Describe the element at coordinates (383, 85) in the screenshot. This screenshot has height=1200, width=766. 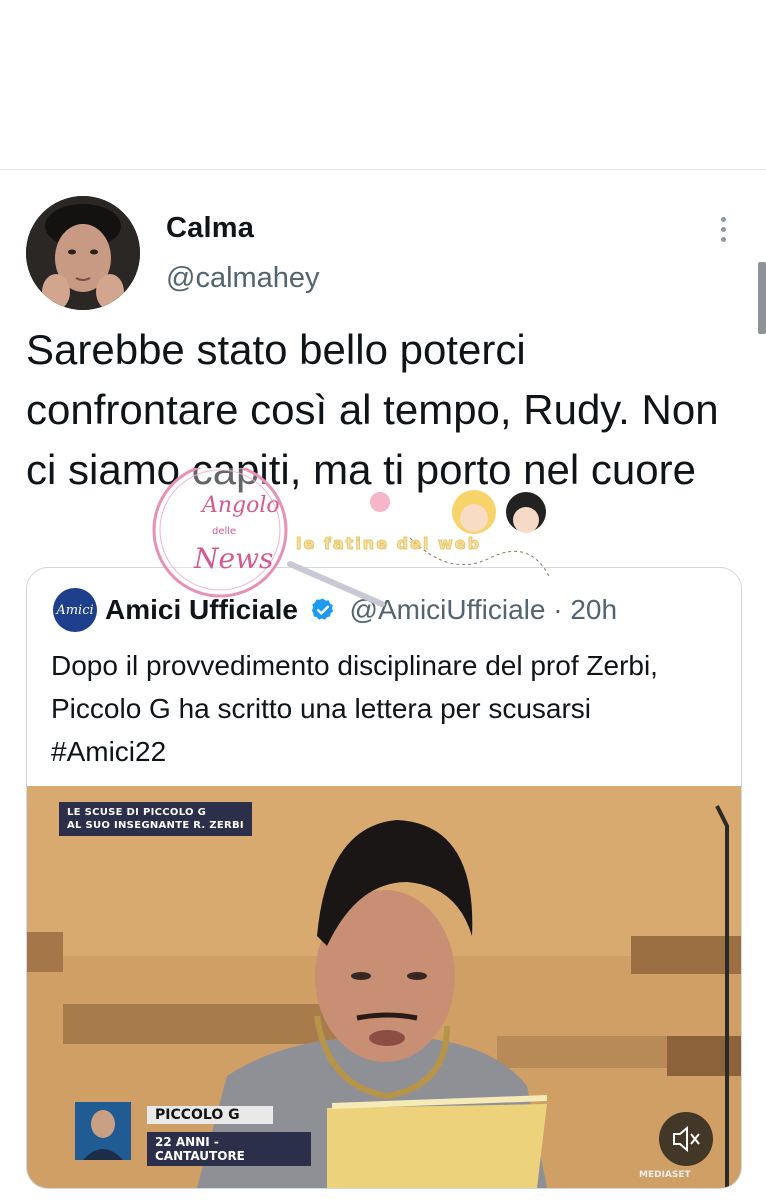
I see `top-blank-area` at that location.